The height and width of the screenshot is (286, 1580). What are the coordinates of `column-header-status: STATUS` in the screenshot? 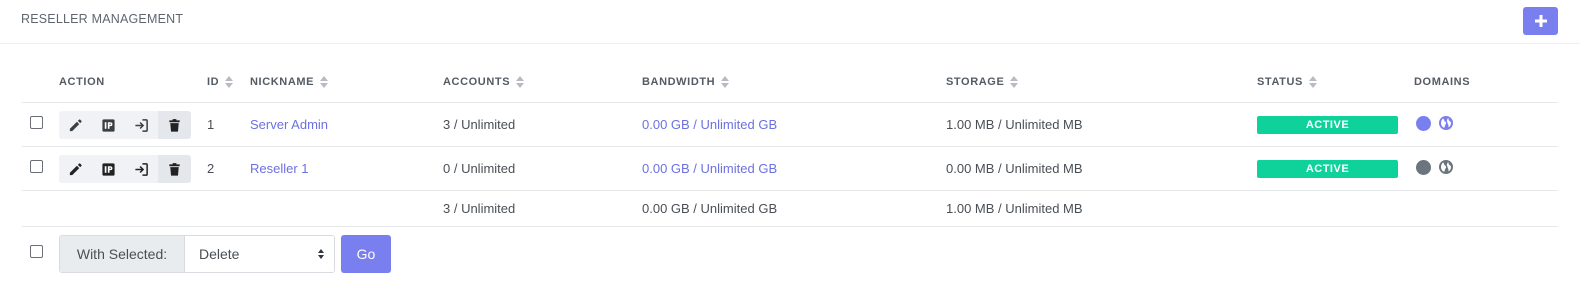 It's located at (1287, 82).